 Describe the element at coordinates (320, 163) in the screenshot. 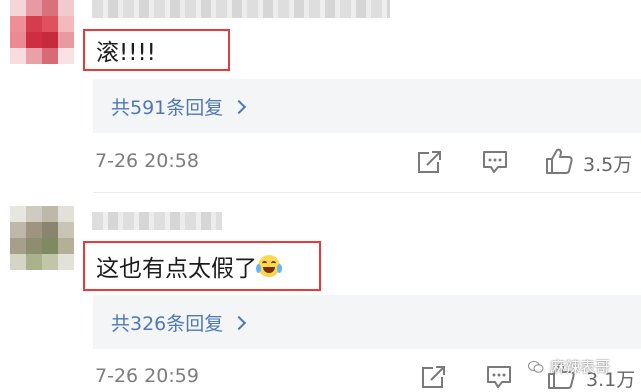

I see `comment-meta-row: 7-26 20:58 3.5万` at that location.